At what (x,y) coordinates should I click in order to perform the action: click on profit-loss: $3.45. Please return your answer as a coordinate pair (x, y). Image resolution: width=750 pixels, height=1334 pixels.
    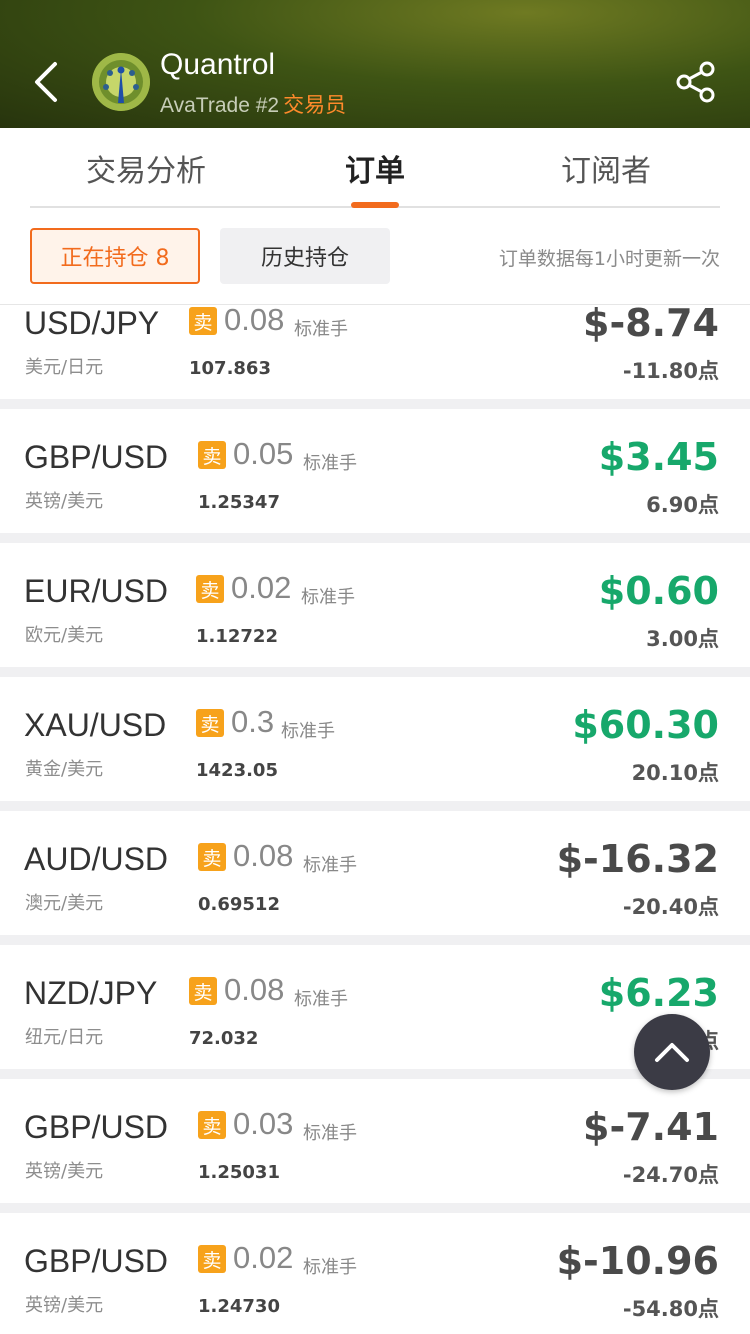
    Looking at the image, I should click on (658, 457).